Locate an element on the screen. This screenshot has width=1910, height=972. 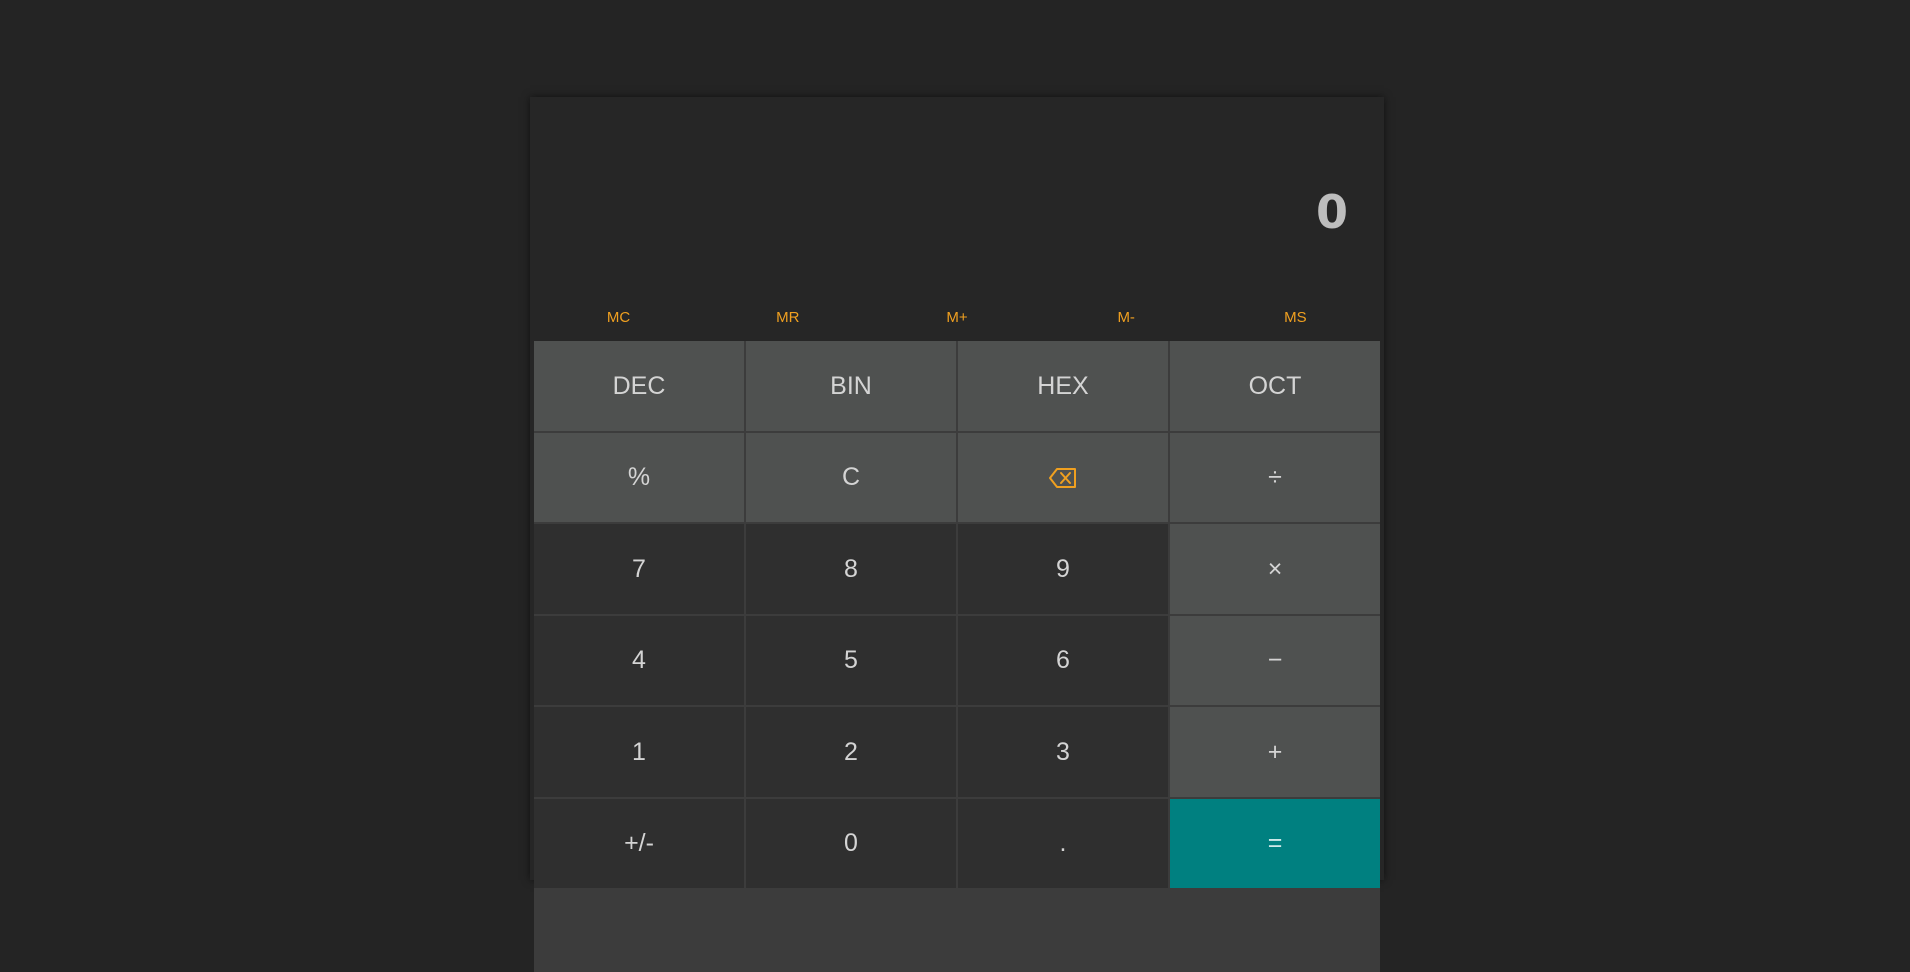
equals-button: = is located at coordinates (1275, 843).